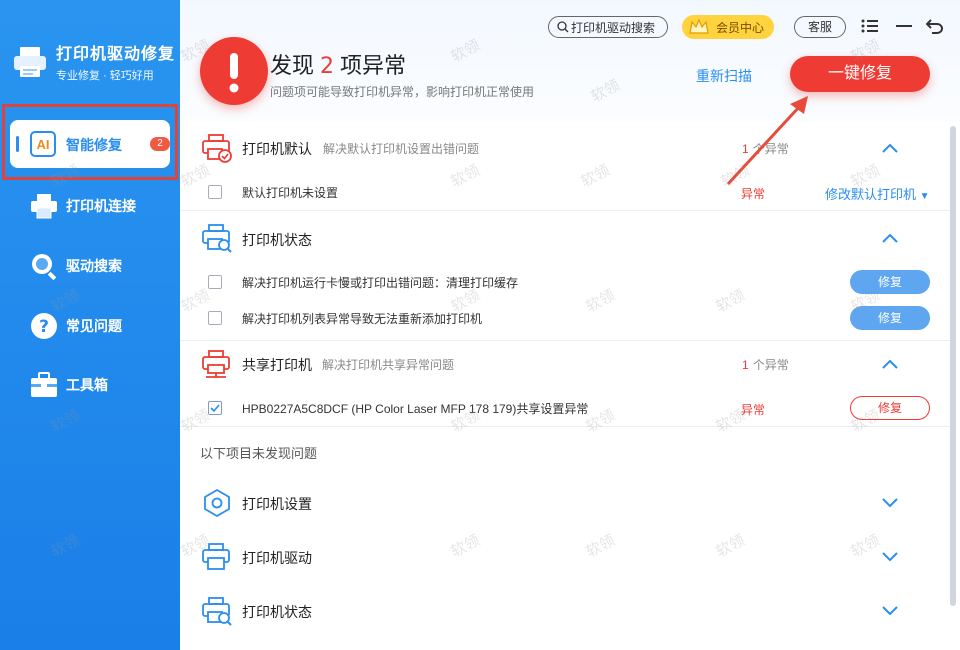 The image size is (960, 650). What do you see at coordinates (401, 149) in the screenshot?
I see `section-description: 解决默认打印机设置出错问题` at bounding box center [401, 149].